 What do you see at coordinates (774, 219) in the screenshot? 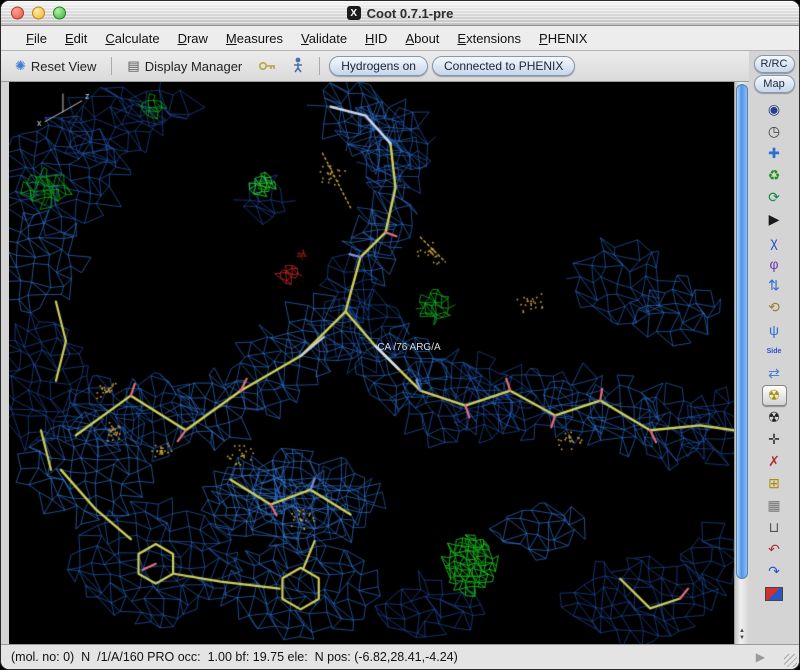
I see `pointer-icon: ▶` at bounding box center [774, 219].